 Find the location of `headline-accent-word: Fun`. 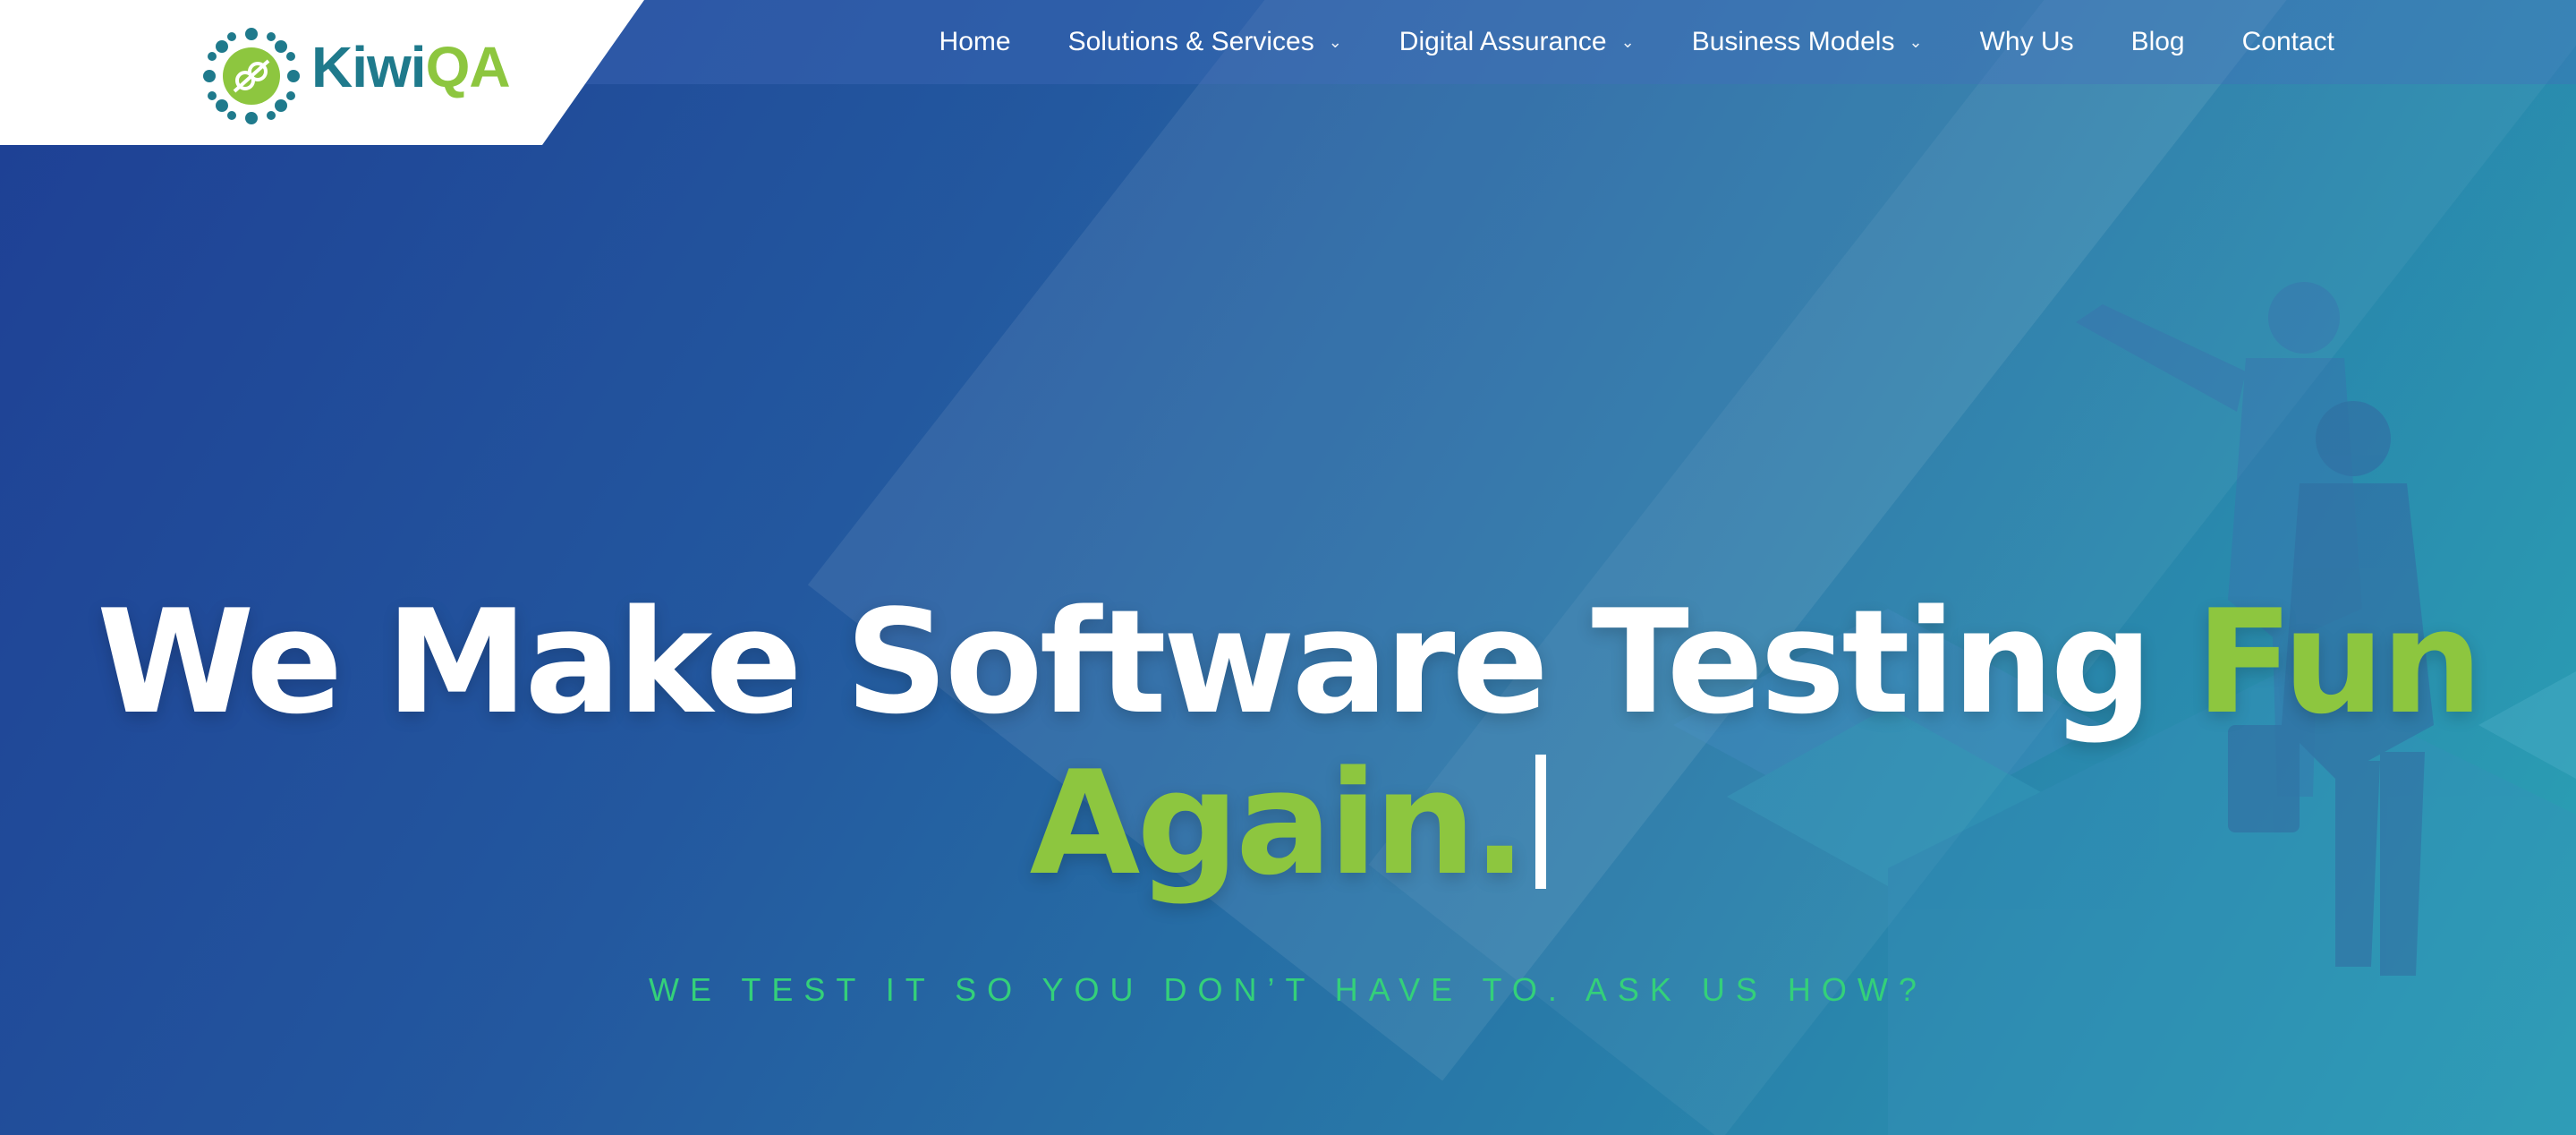

headline-accent-word: Fun is located at coordinates (2339, 662).